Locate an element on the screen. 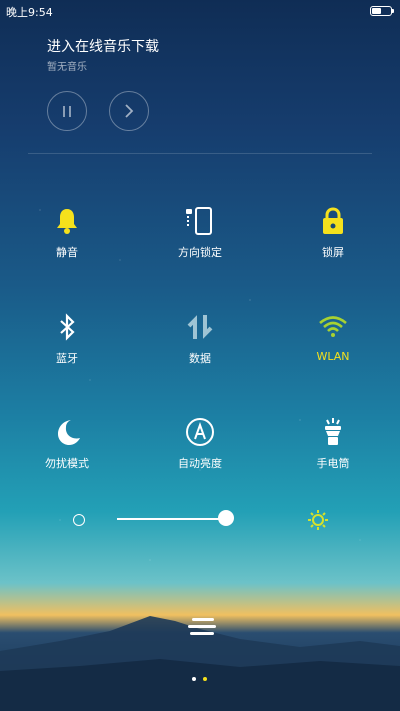  bell-icon is located at coordinates (67, 221).